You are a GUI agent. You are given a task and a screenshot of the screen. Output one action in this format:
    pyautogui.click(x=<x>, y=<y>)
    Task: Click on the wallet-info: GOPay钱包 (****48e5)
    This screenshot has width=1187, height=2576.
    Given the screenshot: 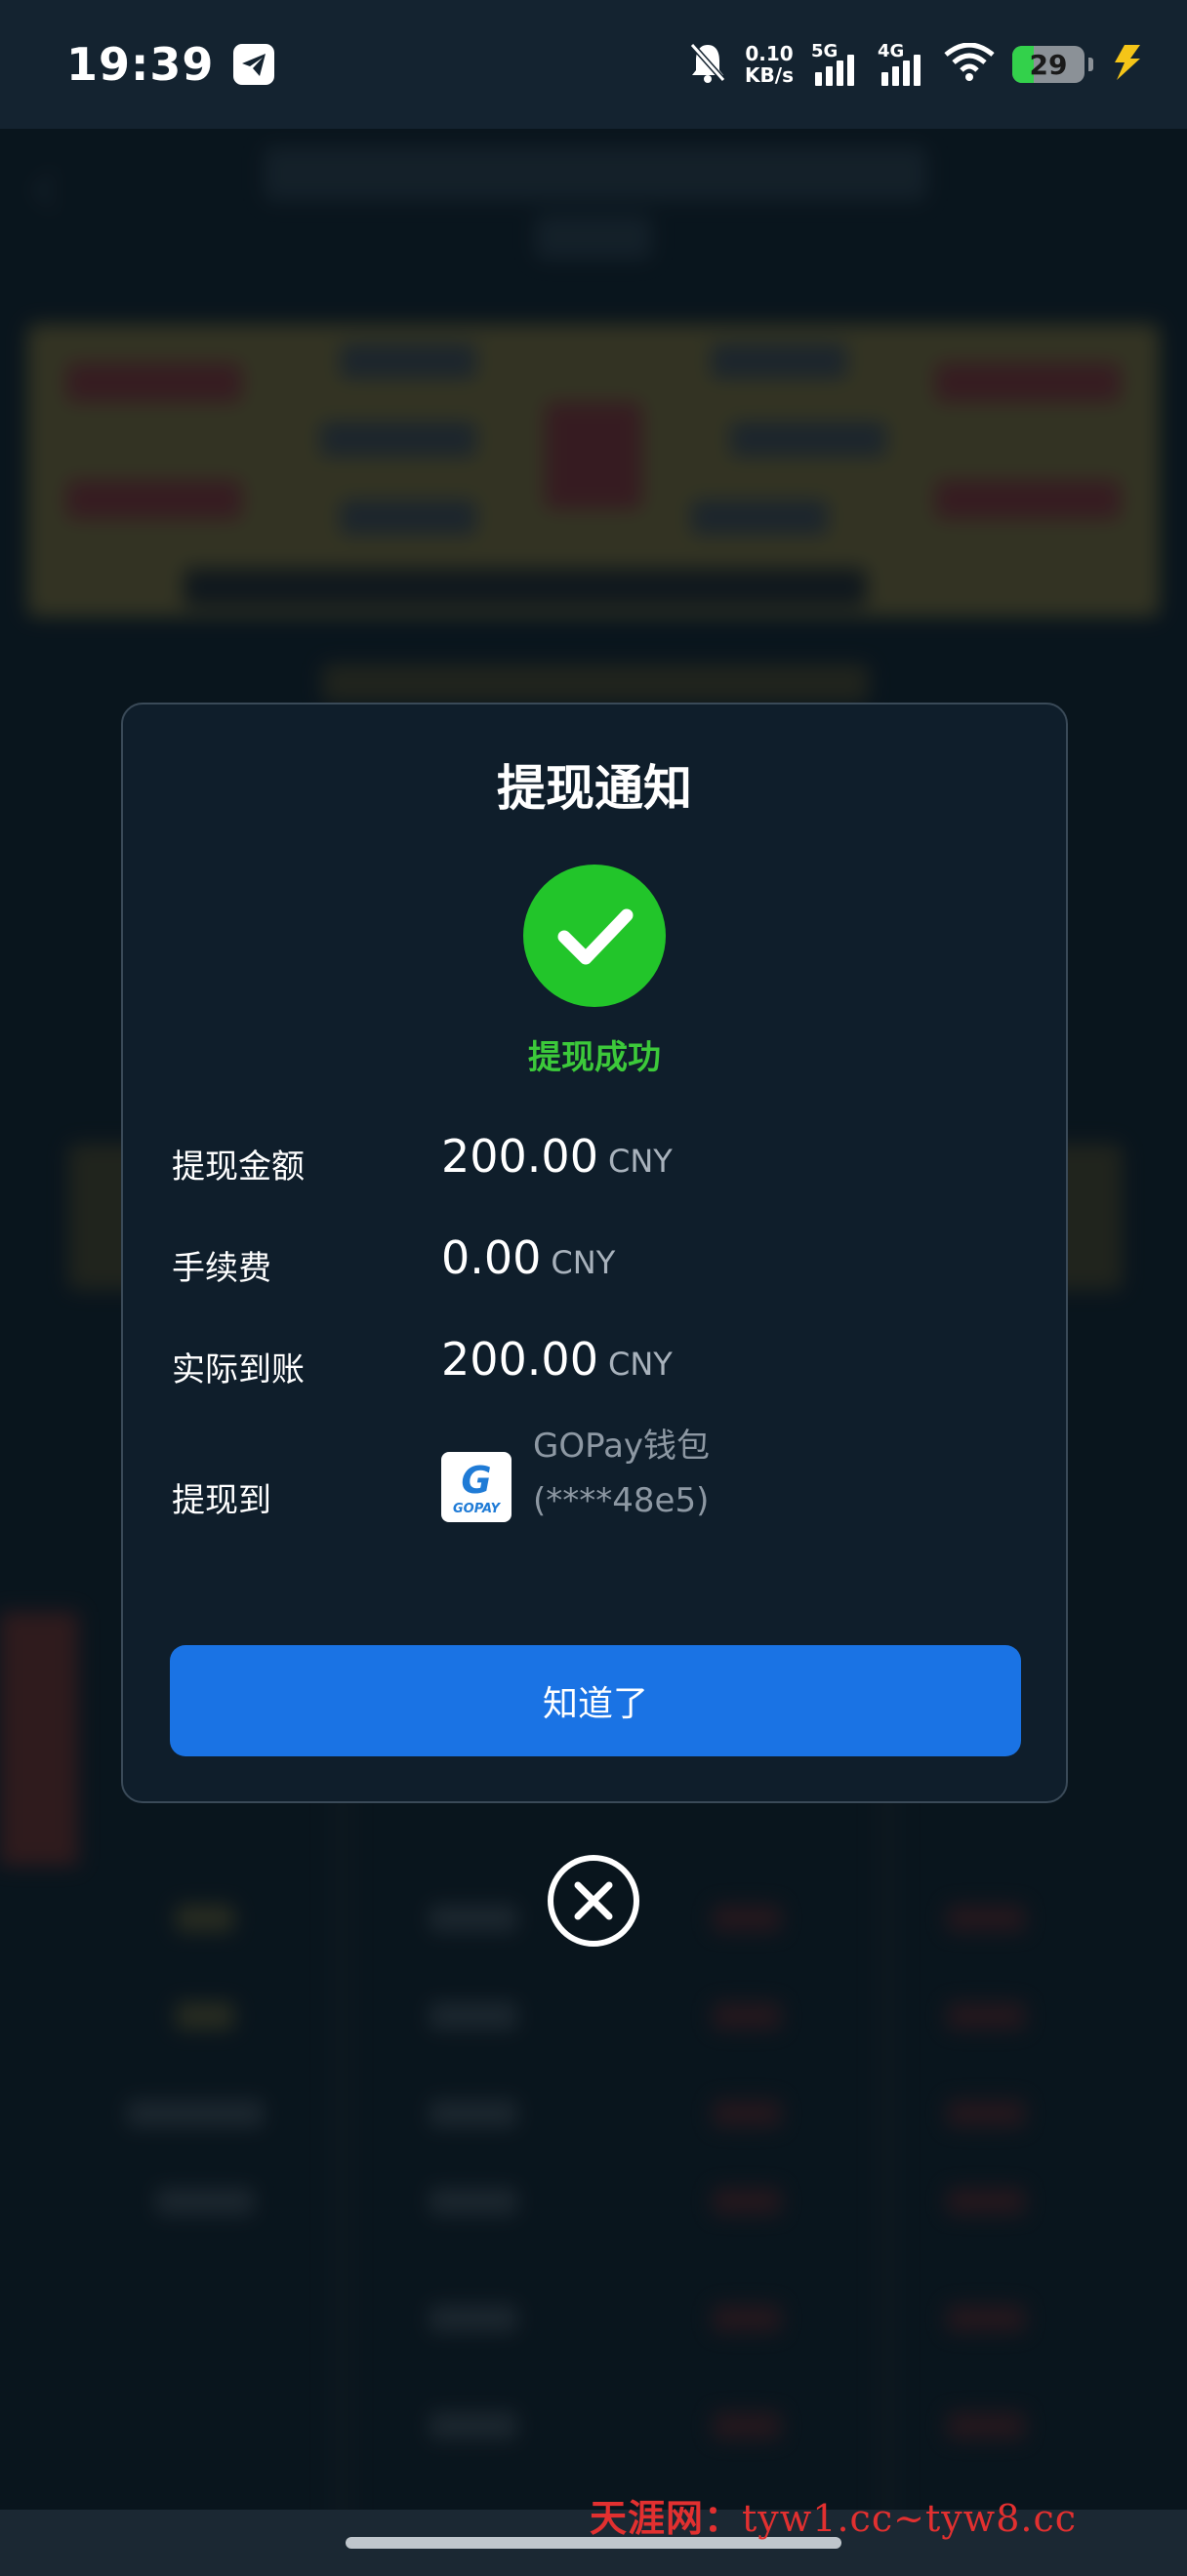 What is the action you would take?
    pyautogui.click(x=621, y=1473)
    